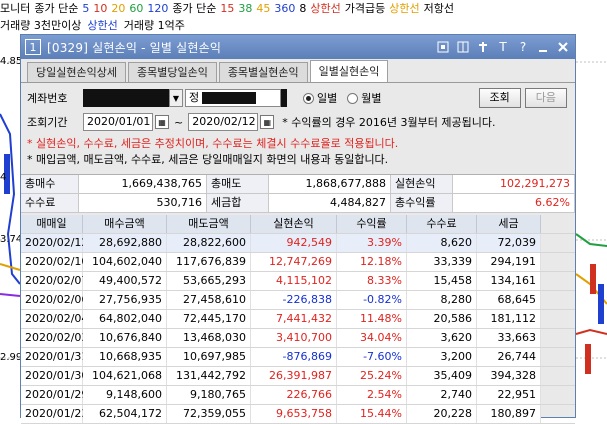  What do you see at coordinates (125, 357) in the screenshot?
I see `cell-buy: 10,668,935` at bounding box center [125, 357].